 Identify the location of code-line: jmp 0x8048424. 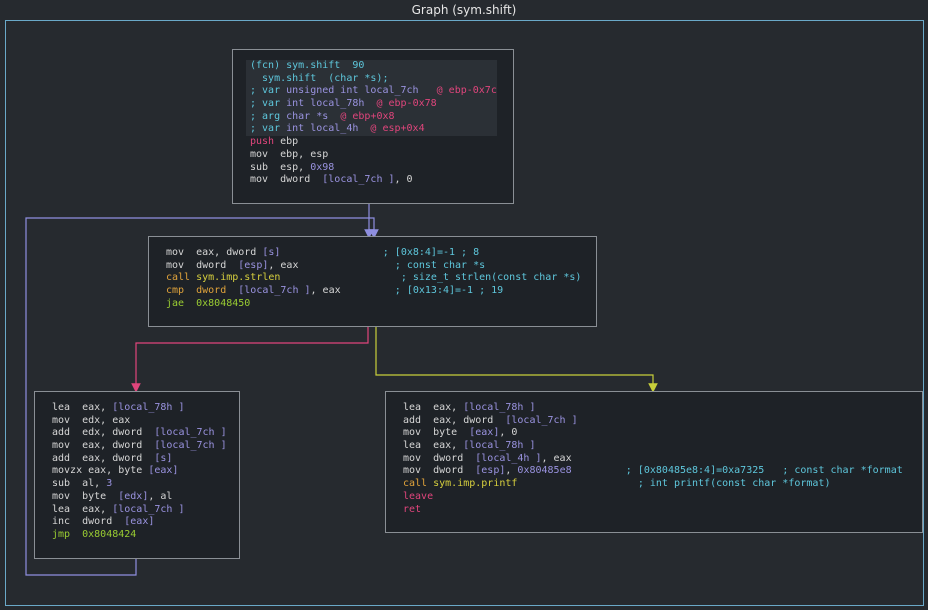
(145, 535).